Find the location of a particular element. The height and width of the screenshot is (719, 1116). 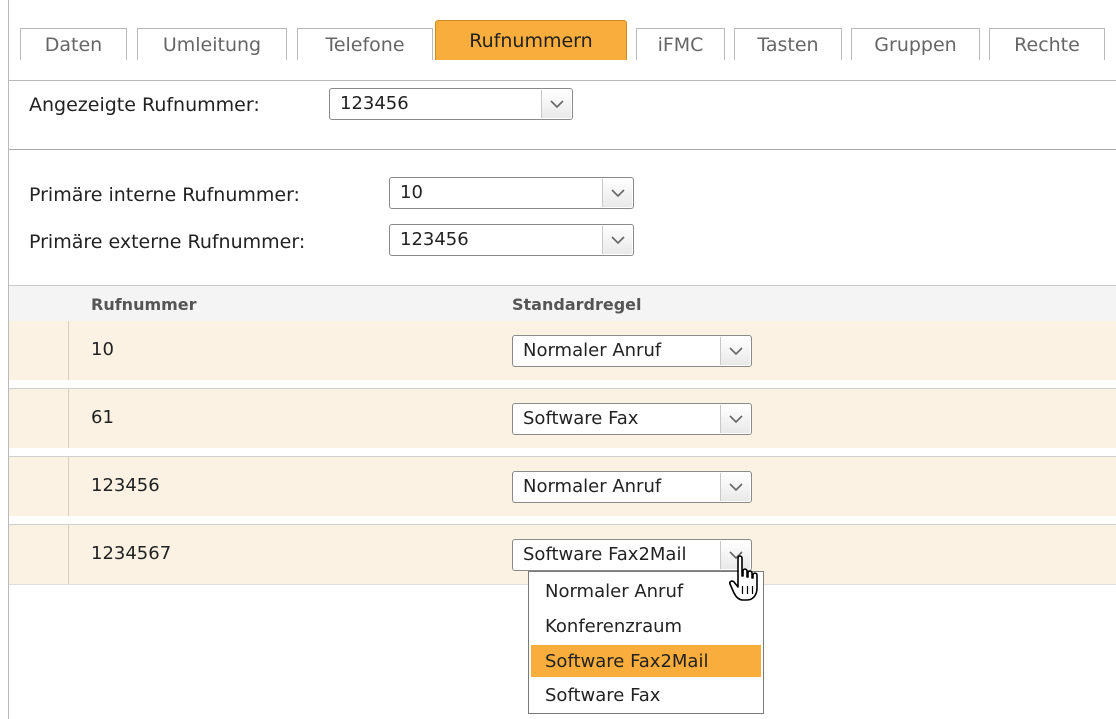

tab-label: Telefone is located at coordinates (365, 44).